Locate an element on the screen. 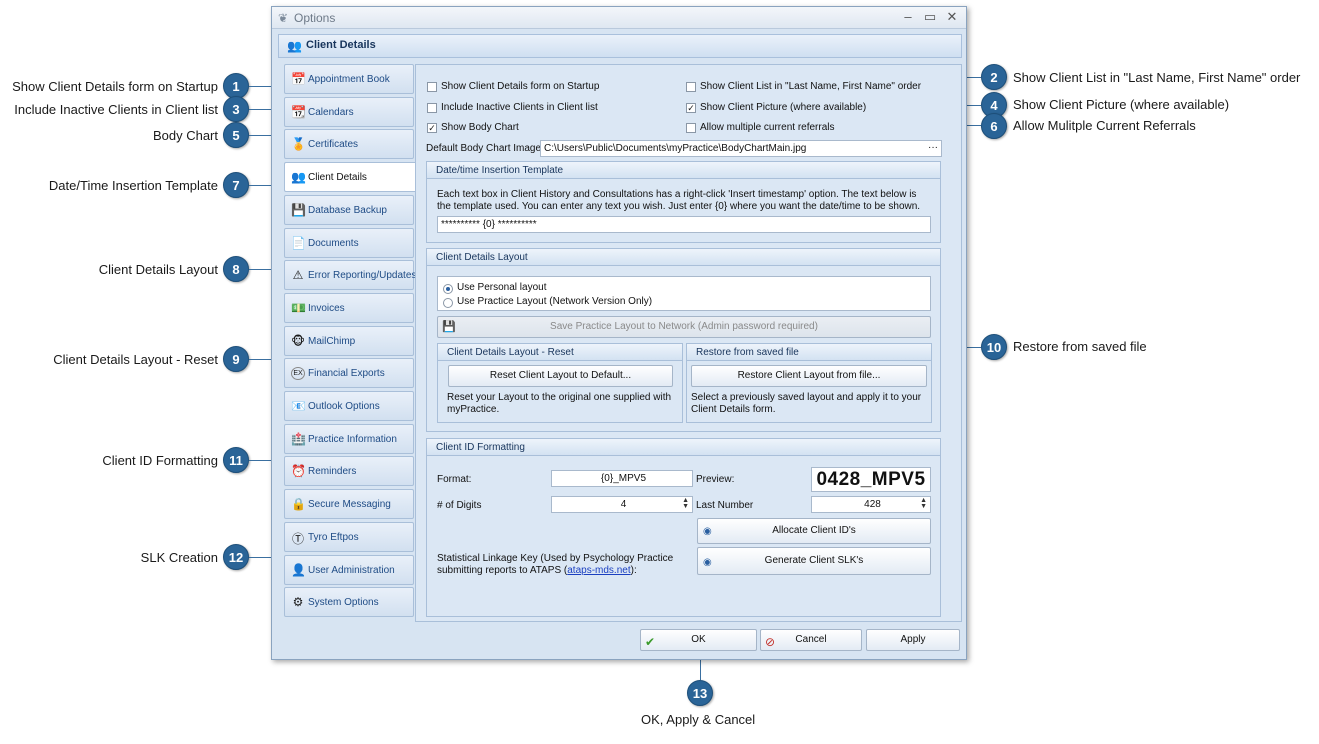 The image size is (1319, 744). cancel-button: ⊘ Cancel is located at coordinates (811, 640).